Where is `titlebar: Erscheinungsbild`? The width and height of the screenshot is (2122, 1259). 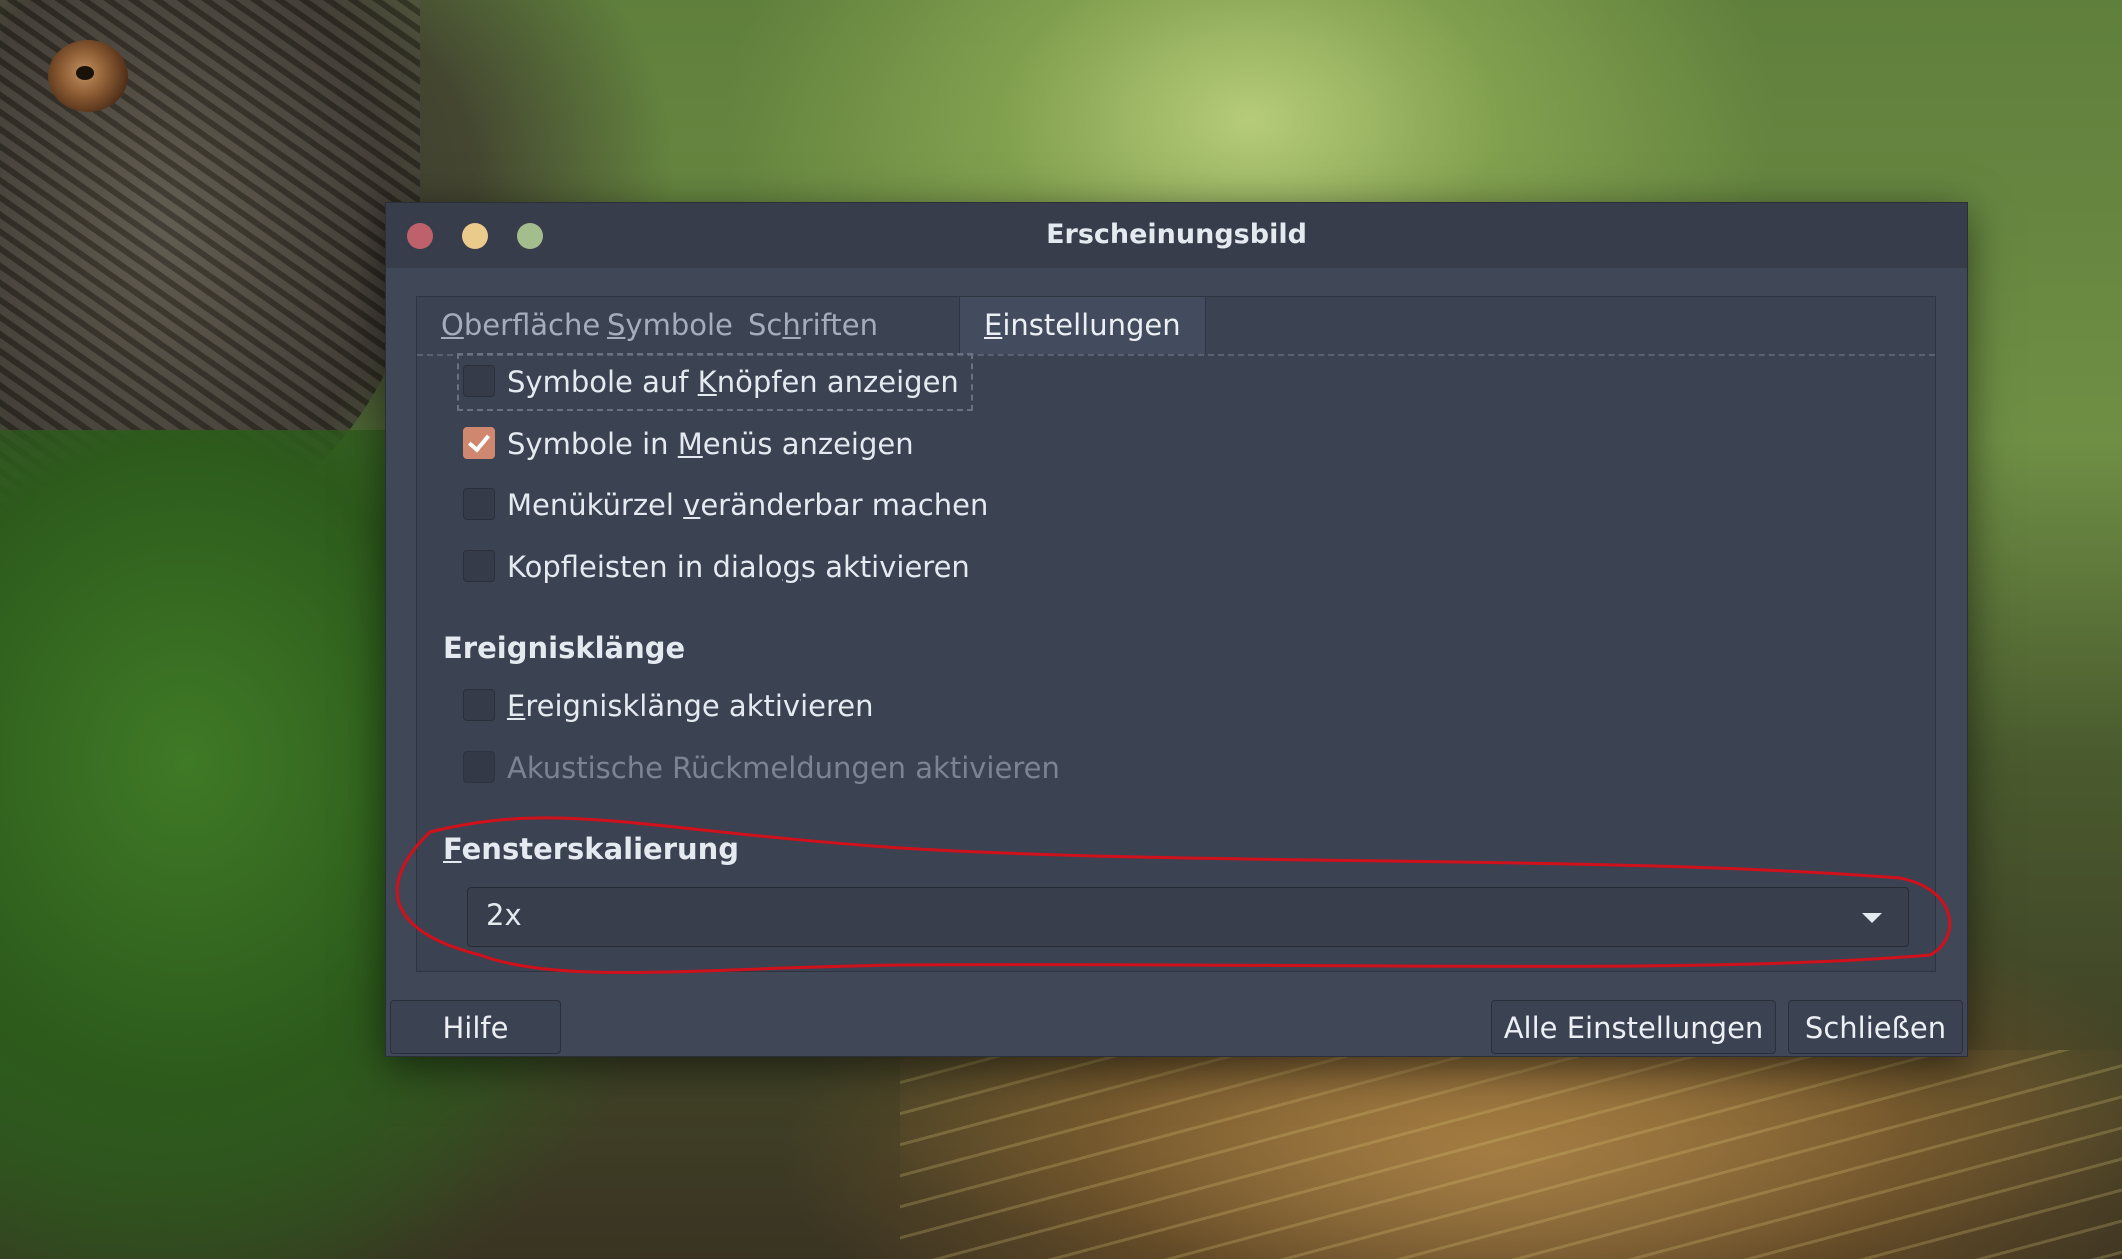 titlebar: Erscheinungsbild is located at coordinates (1176, 235).